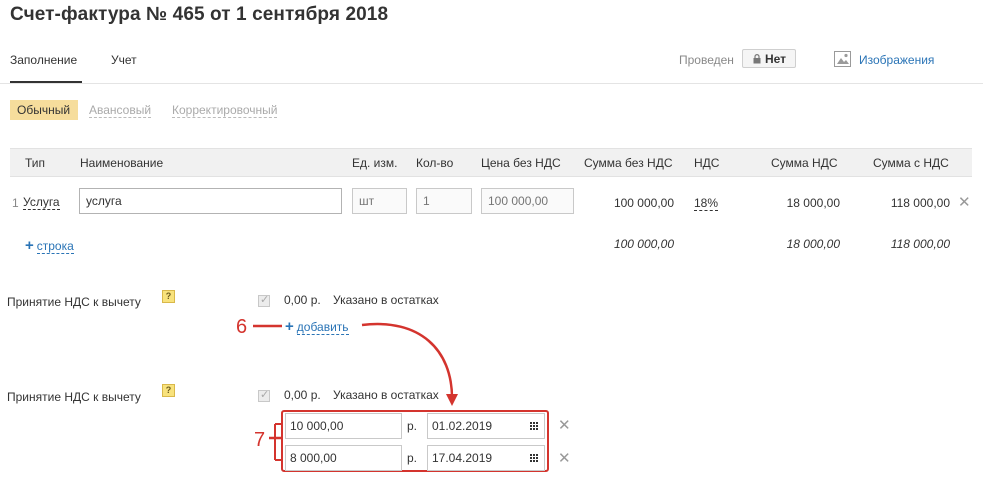 Image resolution: width=983 pixels, height=478 pixels. I want to click on annotation-arrows, so click(355, 391).